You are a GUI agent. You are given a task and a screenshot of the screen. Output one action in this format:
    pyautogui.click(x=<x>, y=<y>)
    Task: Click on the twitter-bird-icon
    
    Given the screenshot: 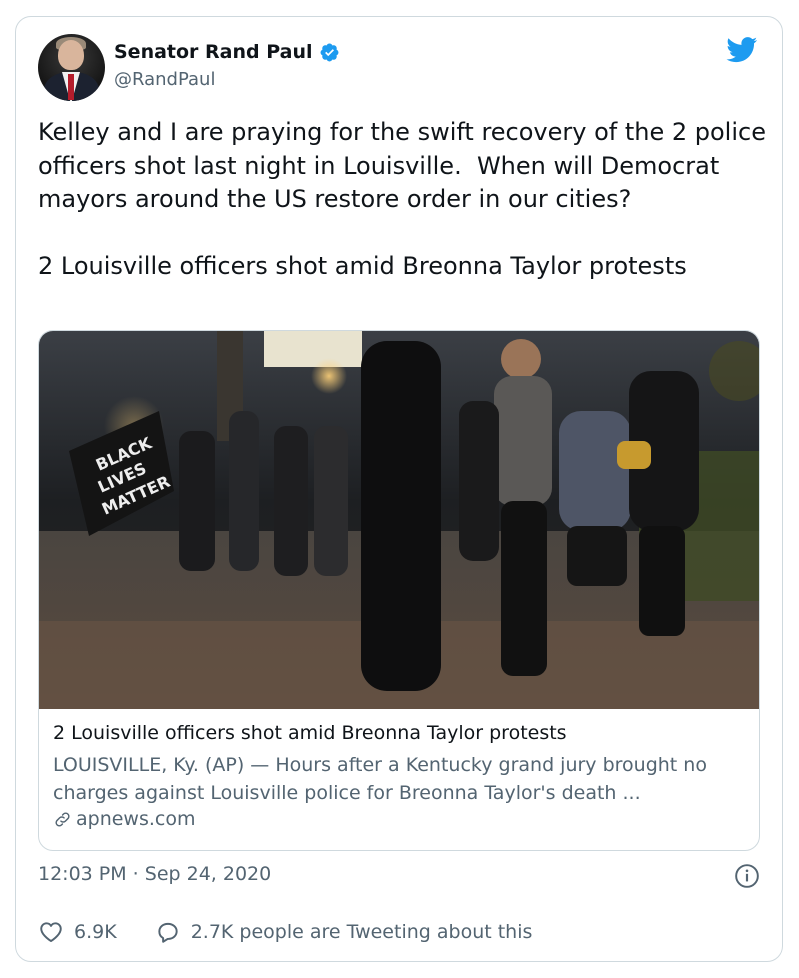 What is the action you would take?
    pyautogui.click(x=742, y=50)
    